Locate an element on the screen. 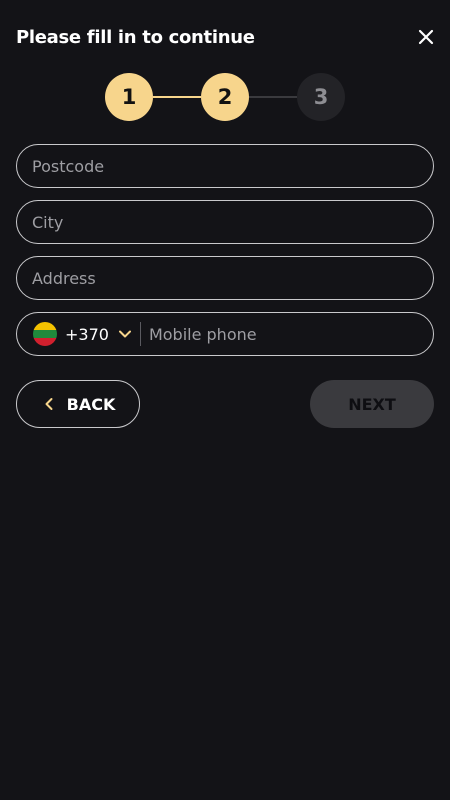  back-button-label: BACK is located at coordinates (91, 404).